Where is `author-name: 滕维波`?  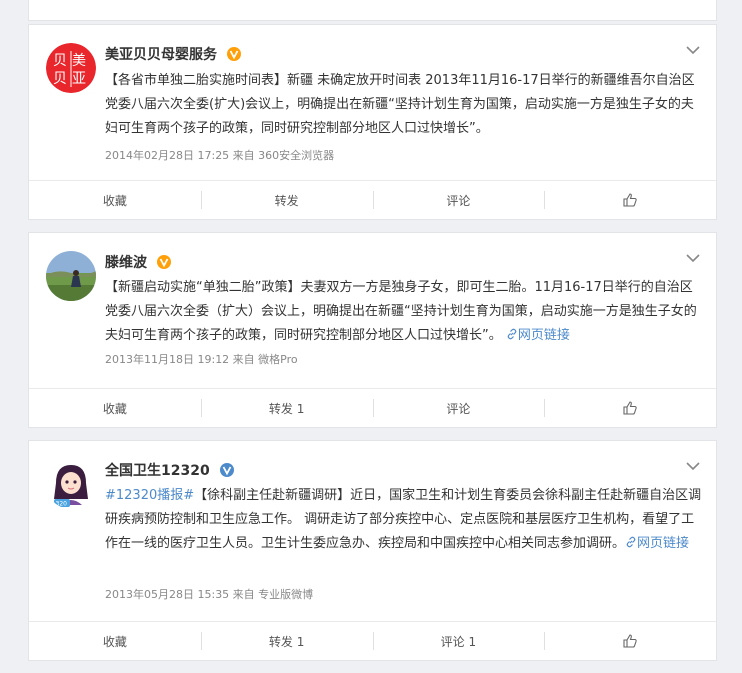 author-name: 滕维波 is located at coordinates (138, 262).